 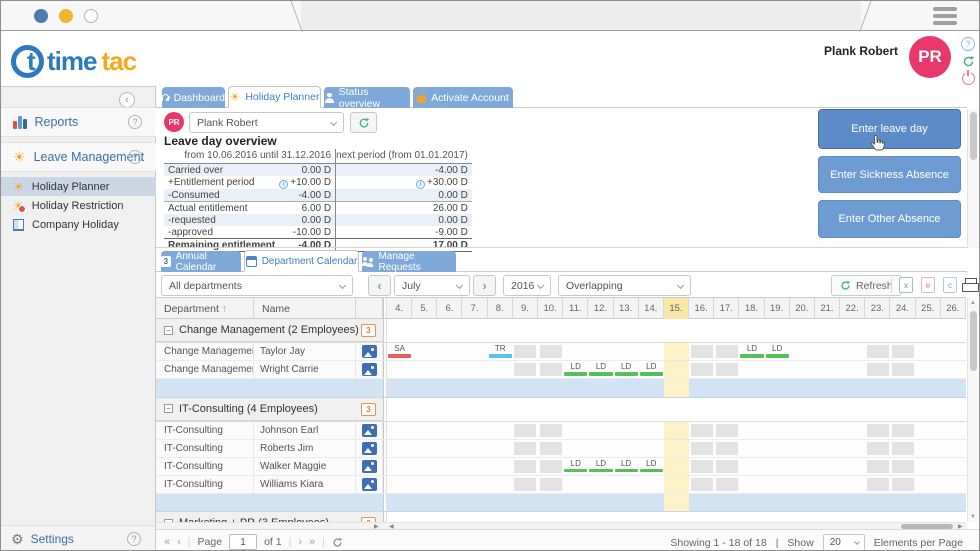 What do you see at coordinates (676, 308) in the screenshot?
I see `day-header-cell: 15.` at bounding box center [676, 308].